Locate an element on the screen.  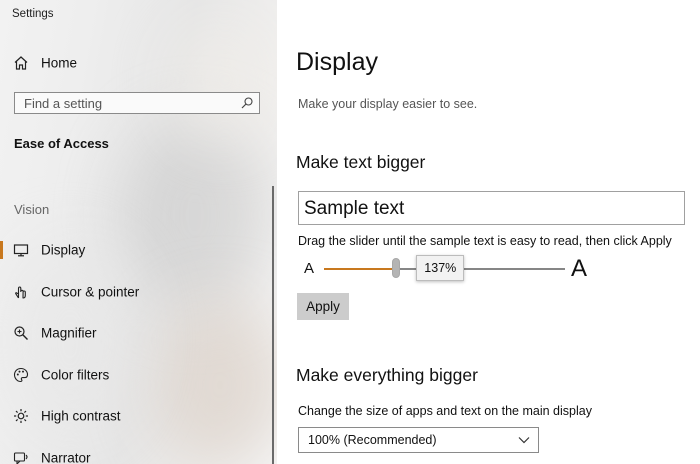
window-title: Settings is located at coordinates (33, 14).